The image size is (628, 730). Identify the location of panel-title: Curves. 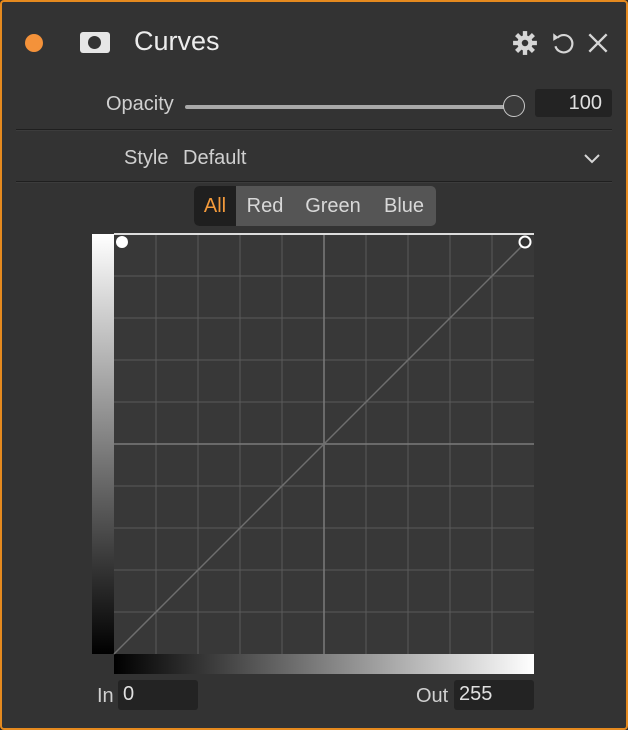
(177, 41).